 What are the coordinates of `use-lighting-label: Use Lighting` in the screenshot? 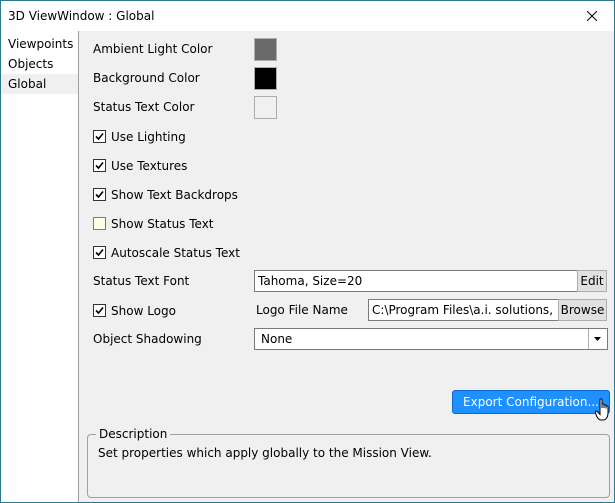 It's located at (148, 137).